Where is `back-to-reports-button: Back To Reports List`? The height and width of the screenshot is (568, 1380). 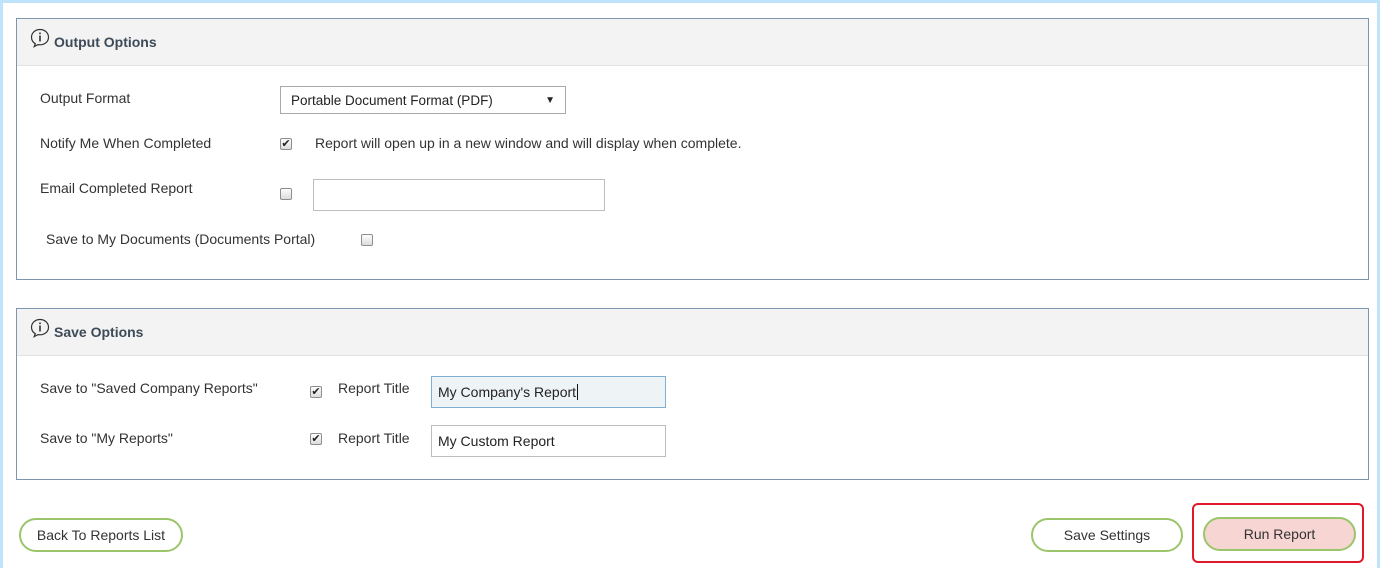 back-to-reports-button: Back To Reports List is located at coordinates (101, 535).